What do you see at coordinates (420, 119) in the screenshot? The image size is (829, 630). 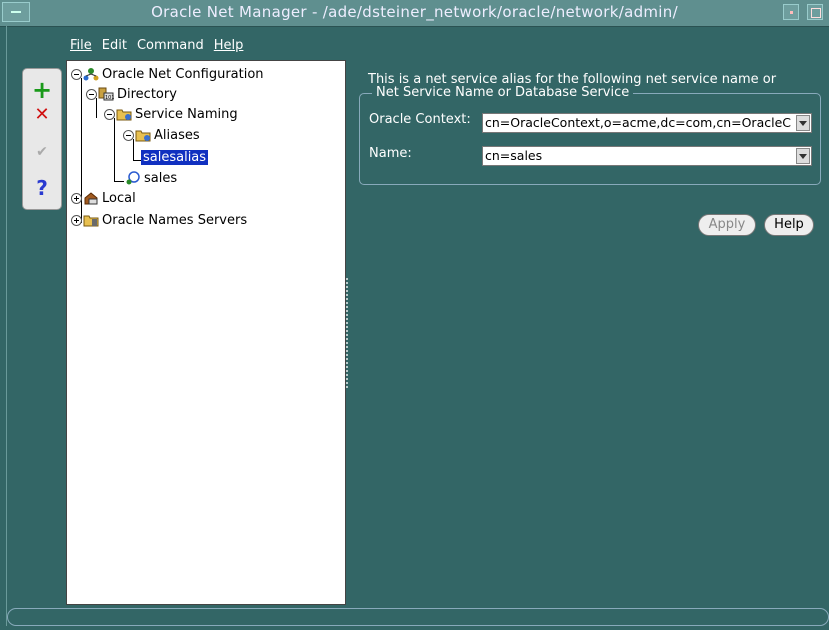 I see `oracle-context-label: Oracle Context:` at bounding box center [420, 119].